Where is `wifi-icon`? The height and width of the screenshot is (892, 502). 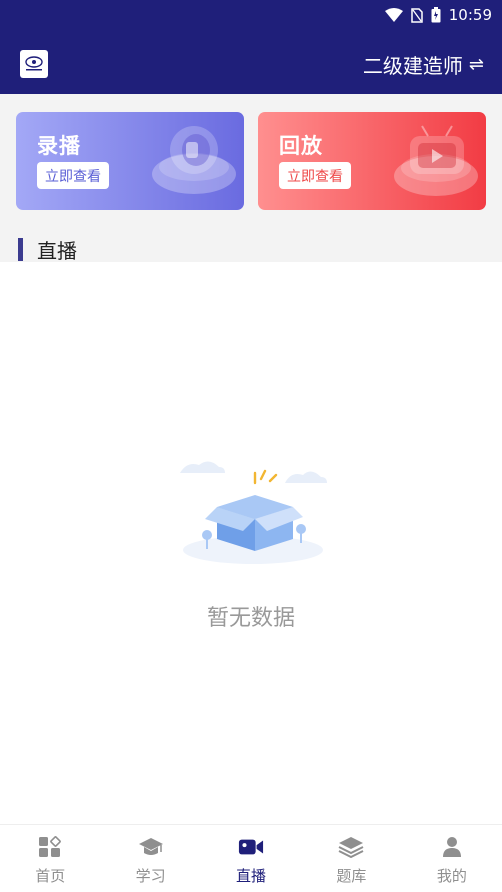 wifi-icon is located at coordinates (393, 15).